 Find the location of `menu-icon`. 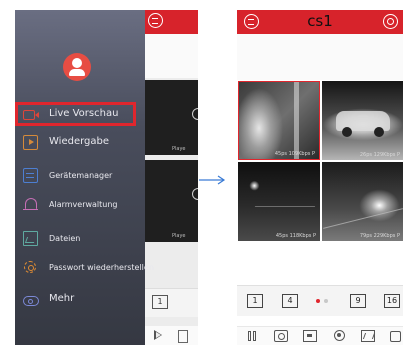

menu-icon is located at coordinates (155, 20).